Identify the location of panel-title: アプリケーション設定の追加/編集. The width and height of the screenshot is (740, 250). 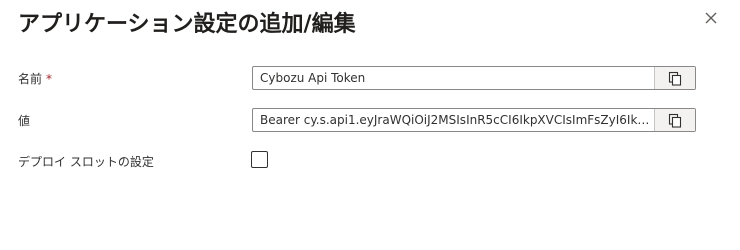
(187, 24).